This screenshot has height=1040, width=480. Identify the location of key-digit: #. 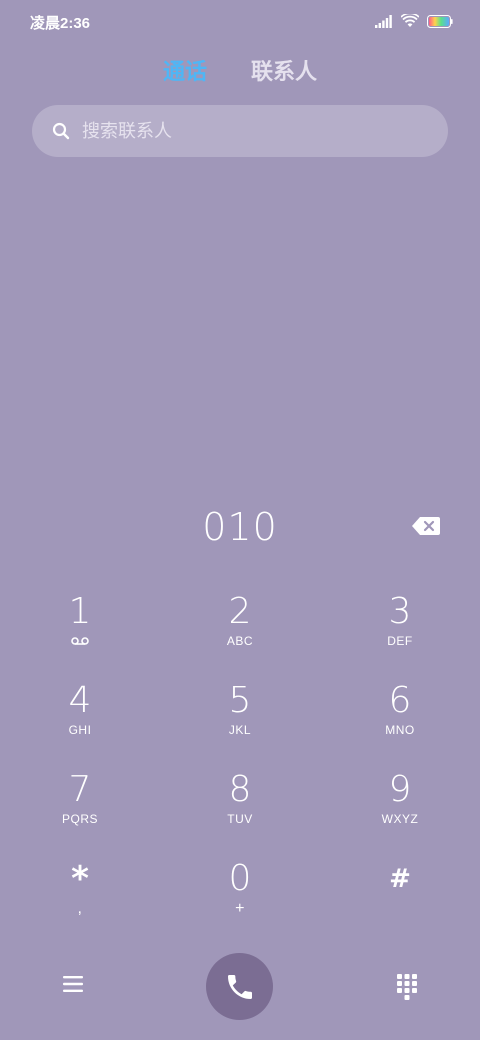
(400, 879).